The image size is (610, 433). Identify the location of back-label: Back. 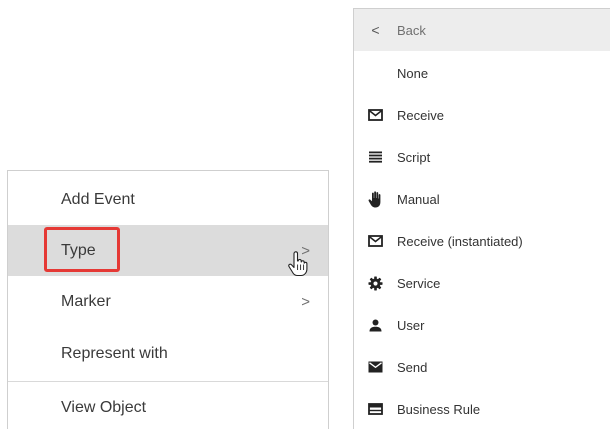
(411, 30).